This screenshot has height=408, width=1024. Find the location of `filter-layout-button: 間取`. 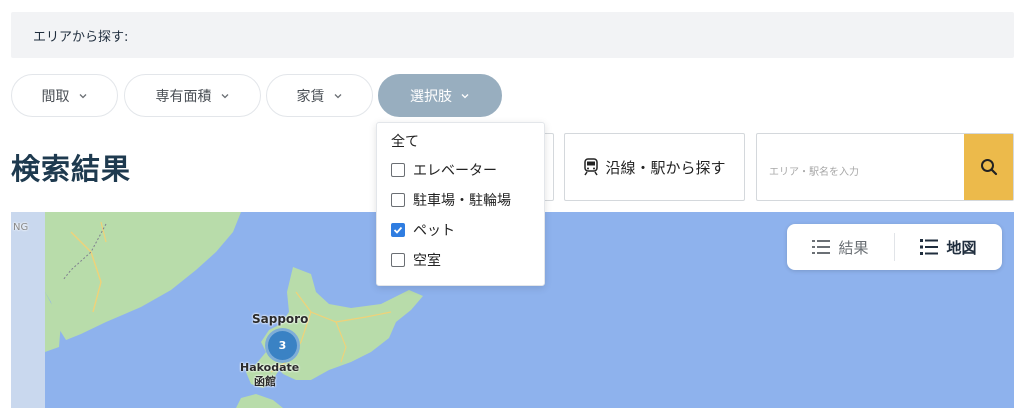

filter-layout-button: 間取 is located at coordinates (64, 95).